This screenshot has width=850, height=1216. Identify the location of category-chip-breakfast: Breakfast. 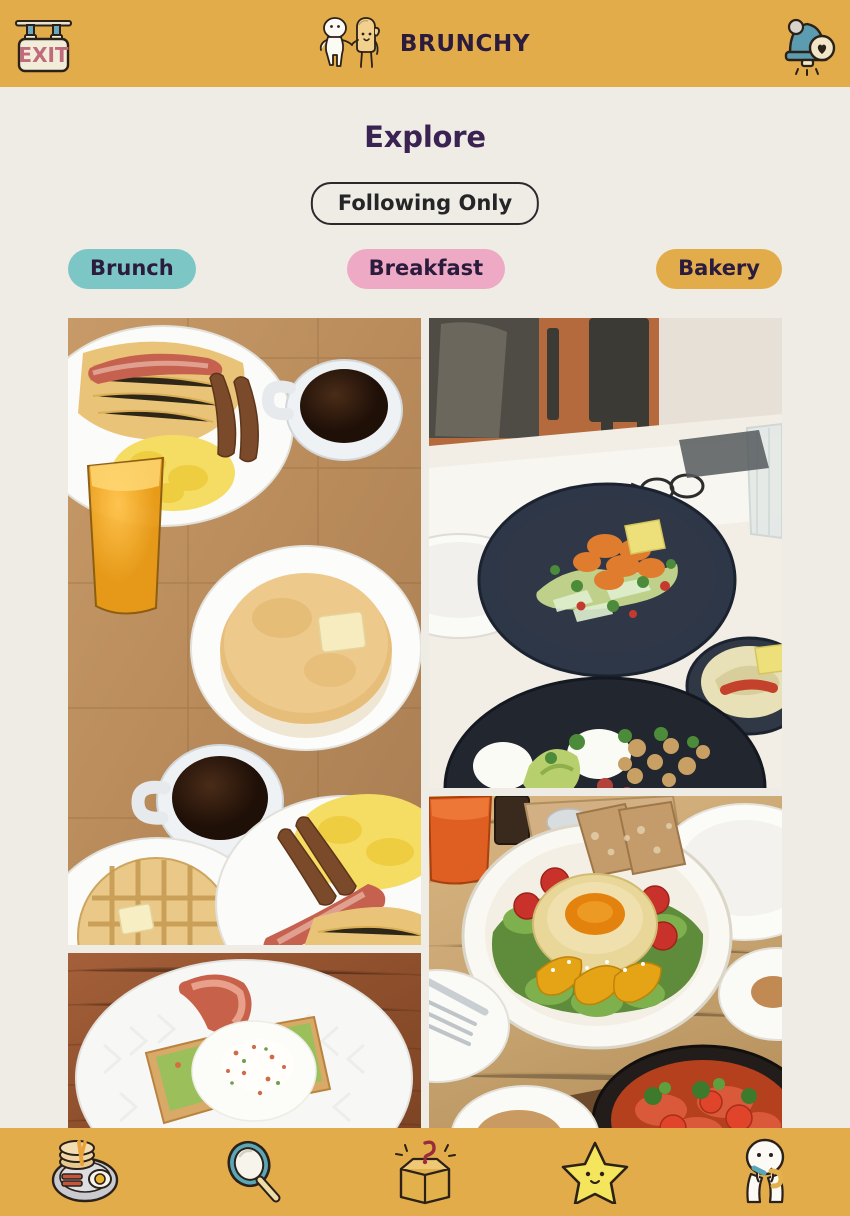
(426, 269).